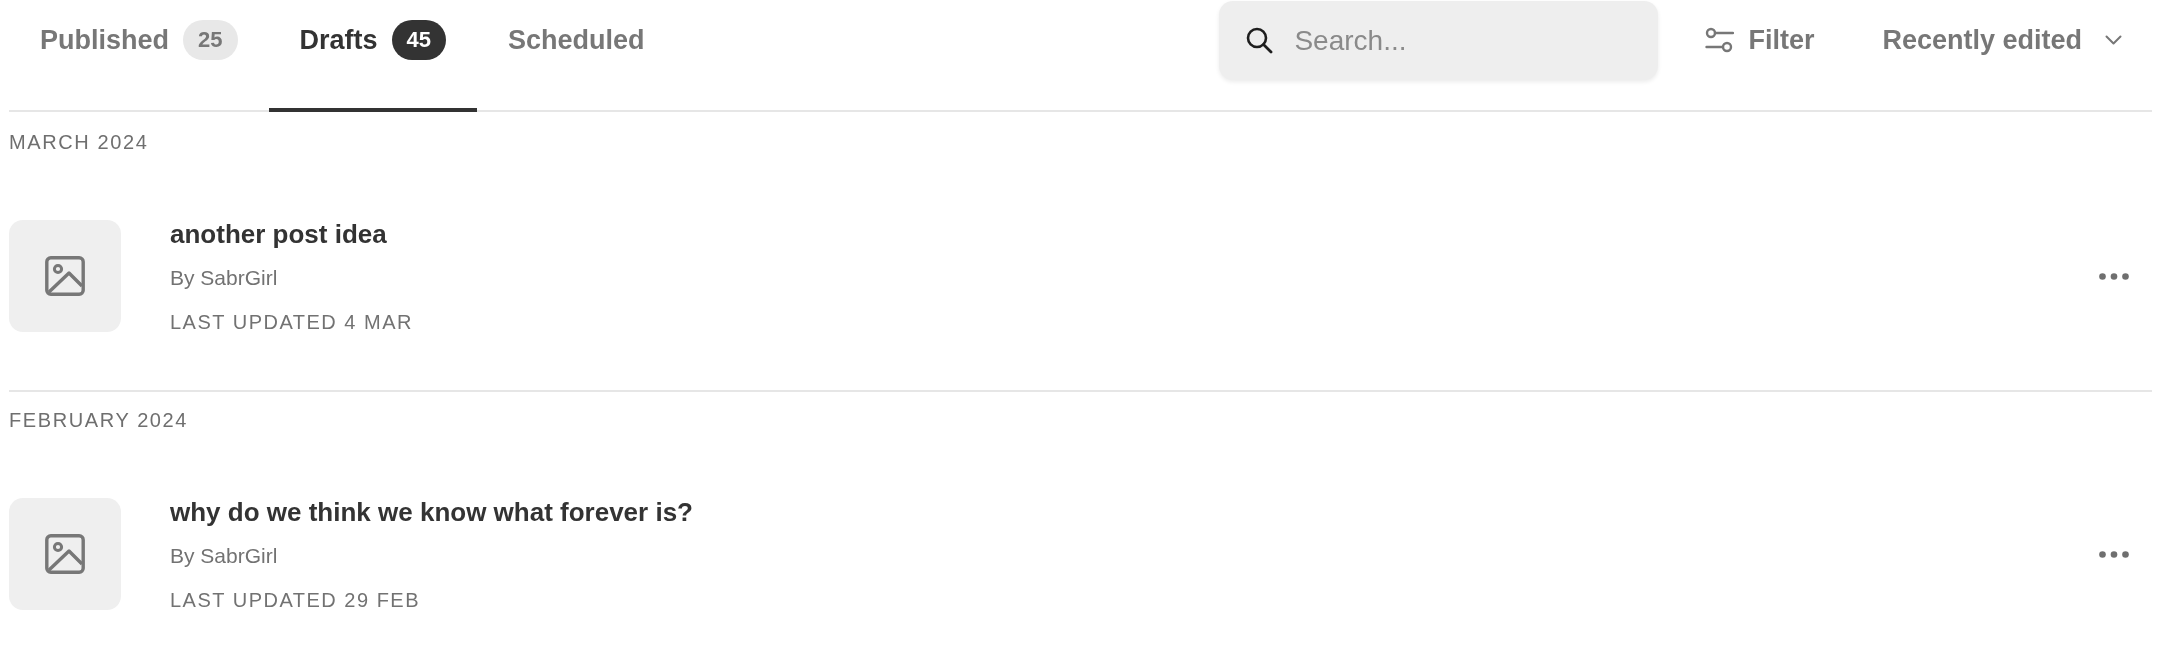 This screenshot has width=2180, height=664. I want to click on chevron-down-icon, so click(2113, 40).